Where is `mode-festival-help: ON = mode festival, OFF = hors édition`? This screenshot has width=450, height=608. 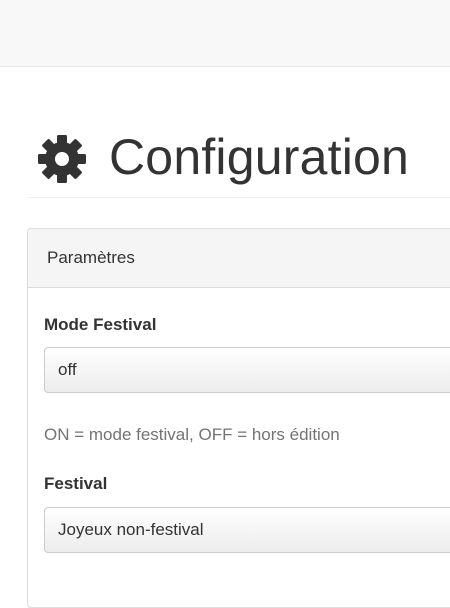 mode-festival-help: ON = mode festival, OFF = hors édition is located at coordinates (192, 434).